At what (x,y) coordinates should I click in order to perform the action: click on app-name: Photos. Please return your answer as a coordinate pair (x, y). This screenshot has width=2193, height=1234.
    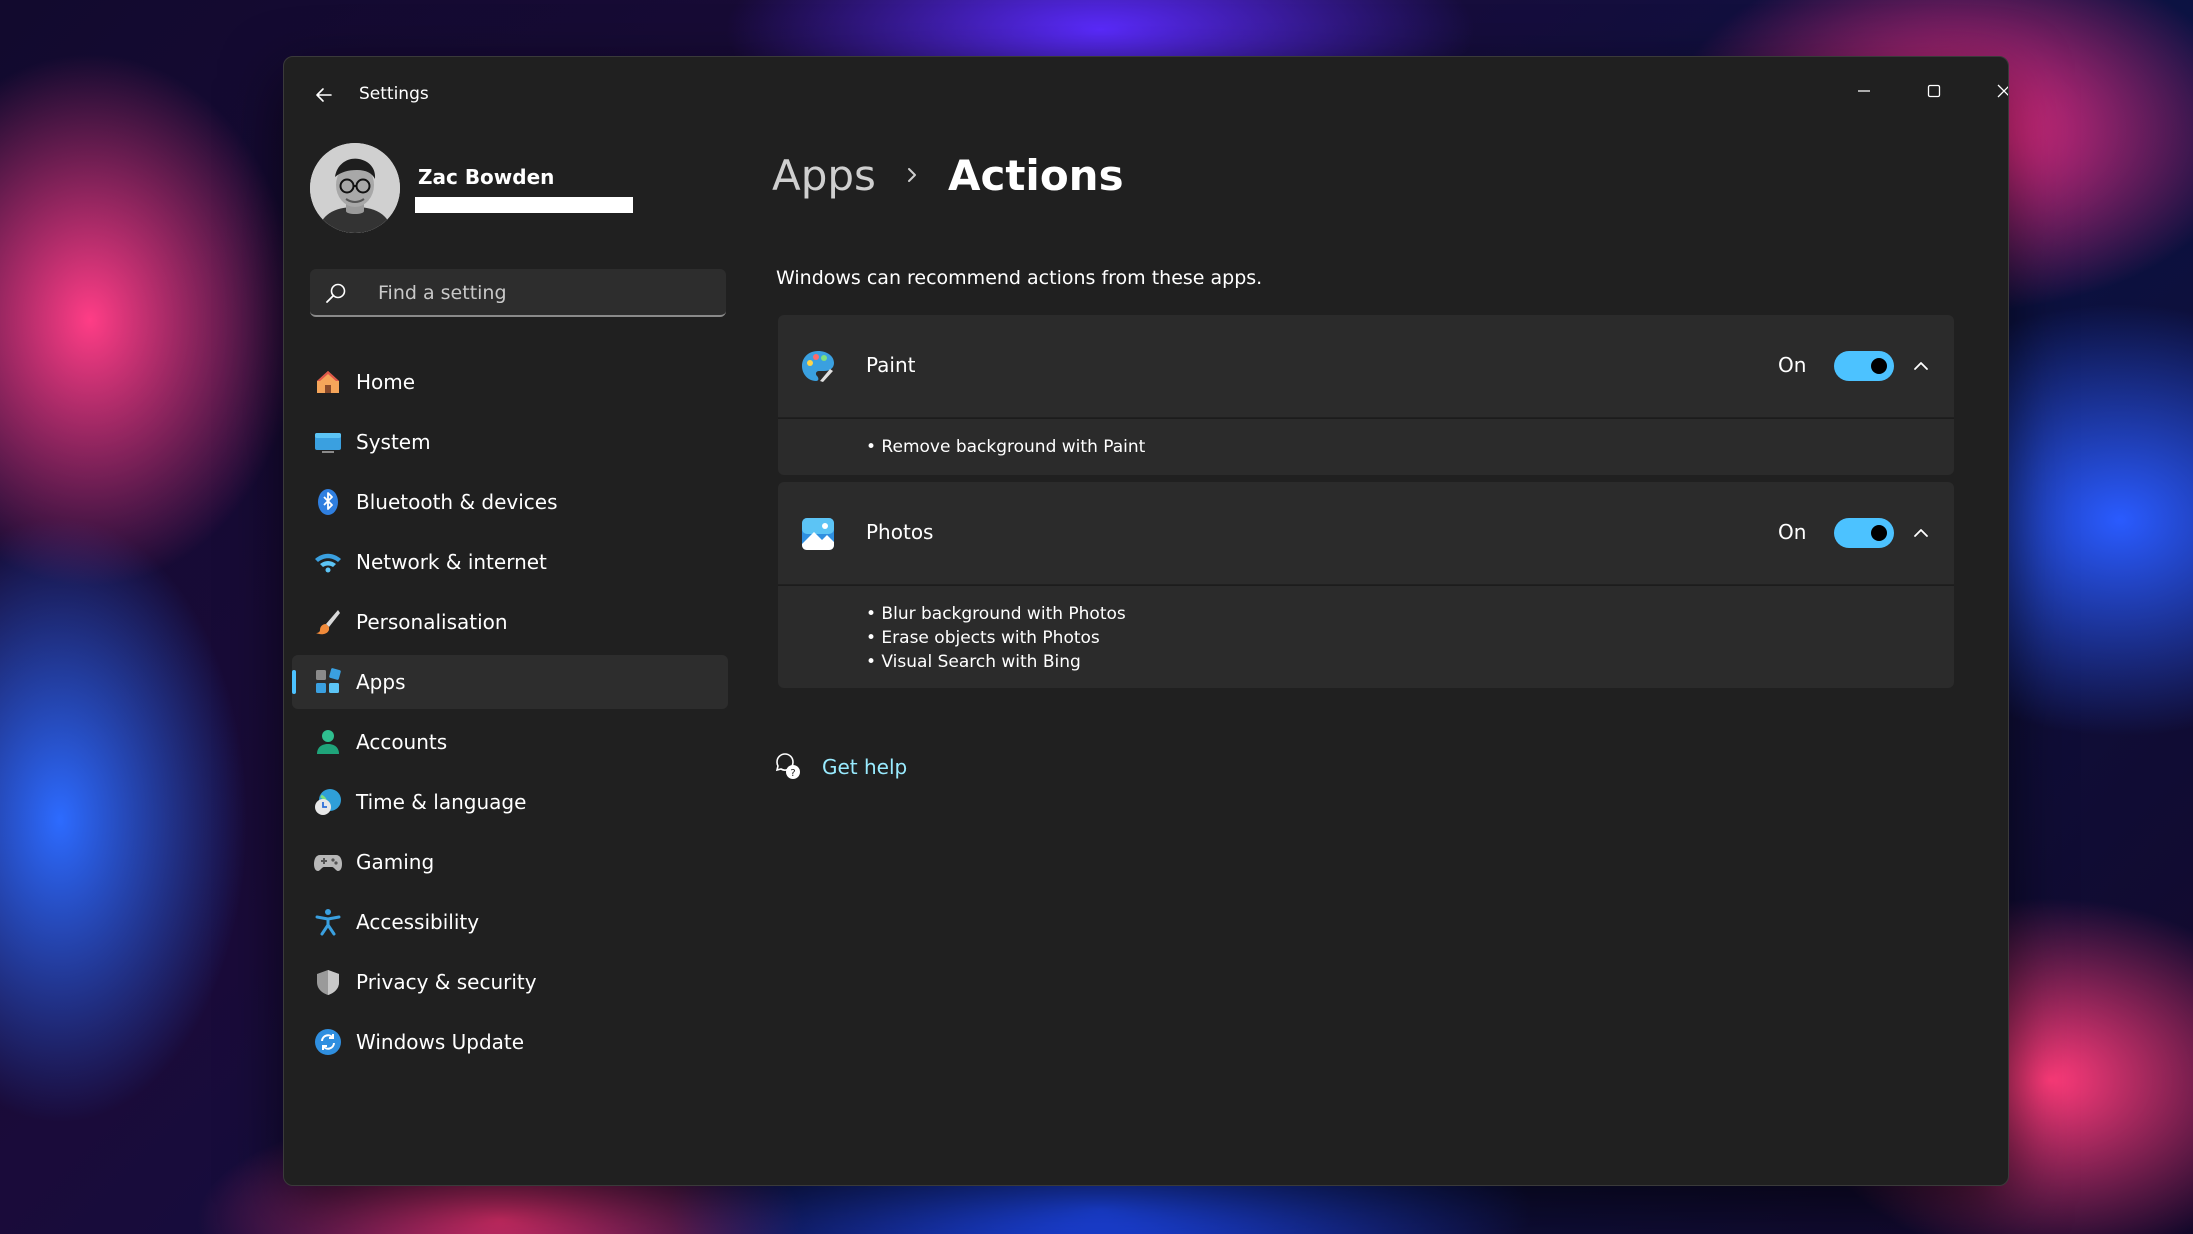
    Looking at the image, I should click on (900, 532).